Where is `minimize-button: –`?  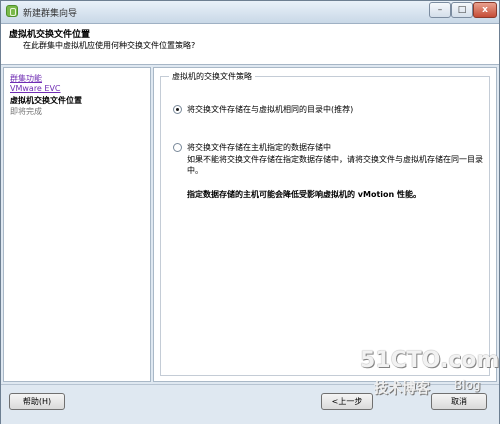 minimize-button: – is located at coordinates (440, 10).